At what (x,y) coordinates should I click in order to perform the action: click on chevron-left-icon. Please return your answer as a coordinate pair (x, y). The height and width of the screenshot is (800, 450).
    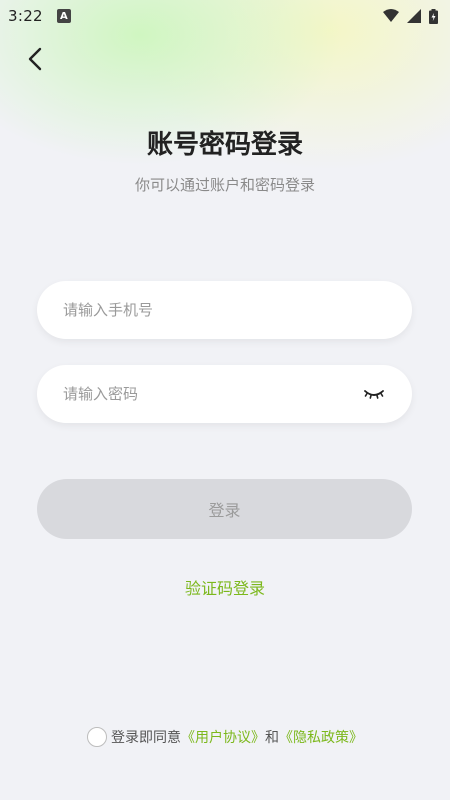
    Looking at the image, I should click on (35, 61).